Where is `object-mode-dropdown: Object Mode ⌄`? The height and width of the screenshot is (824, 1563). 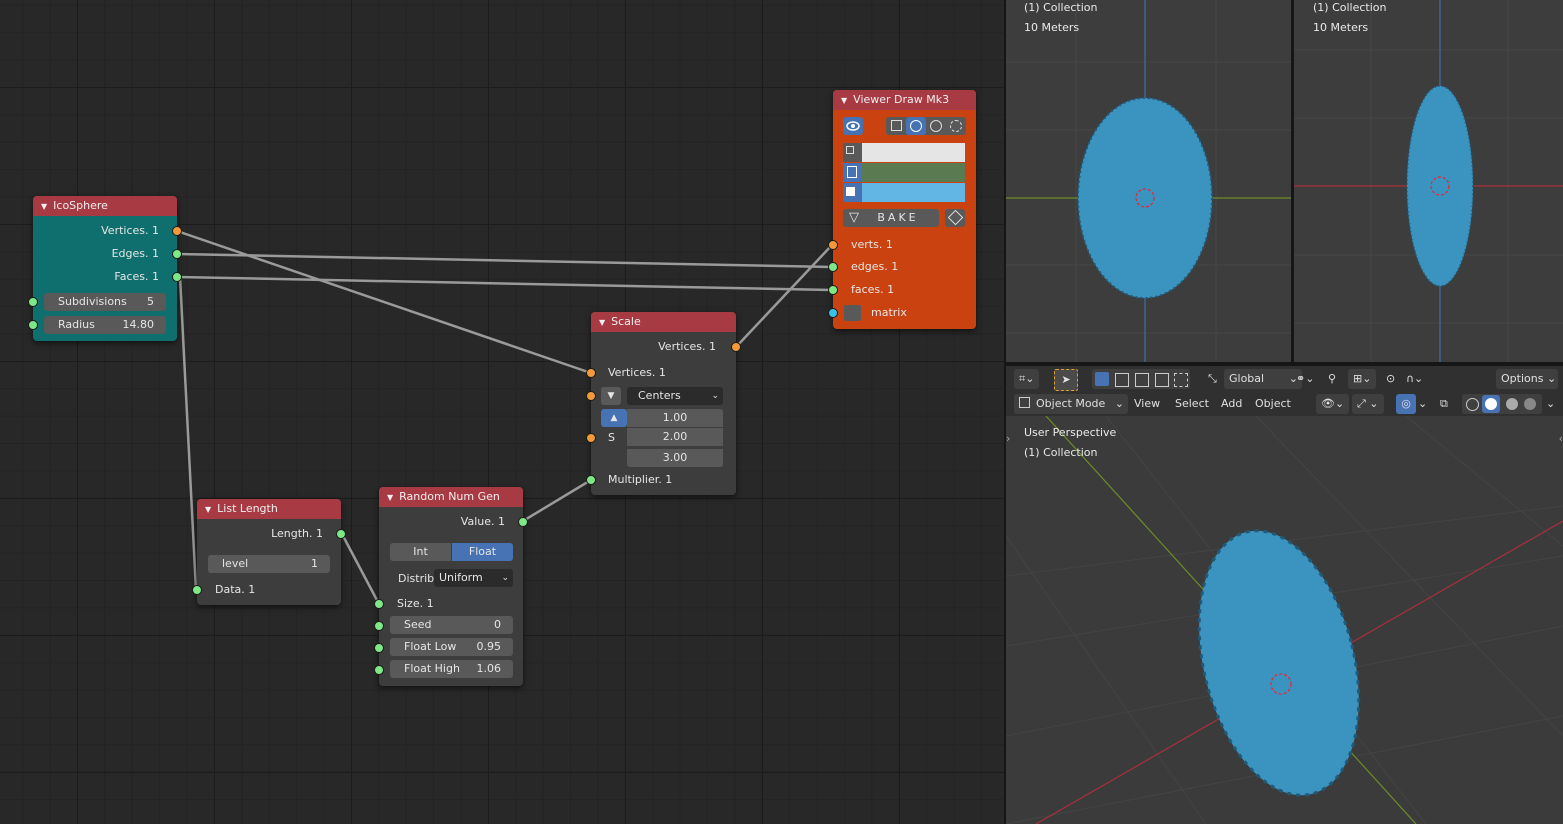
object-mode-dropdown: Object Mode ⌄ is located at coordinates (1071, 404).